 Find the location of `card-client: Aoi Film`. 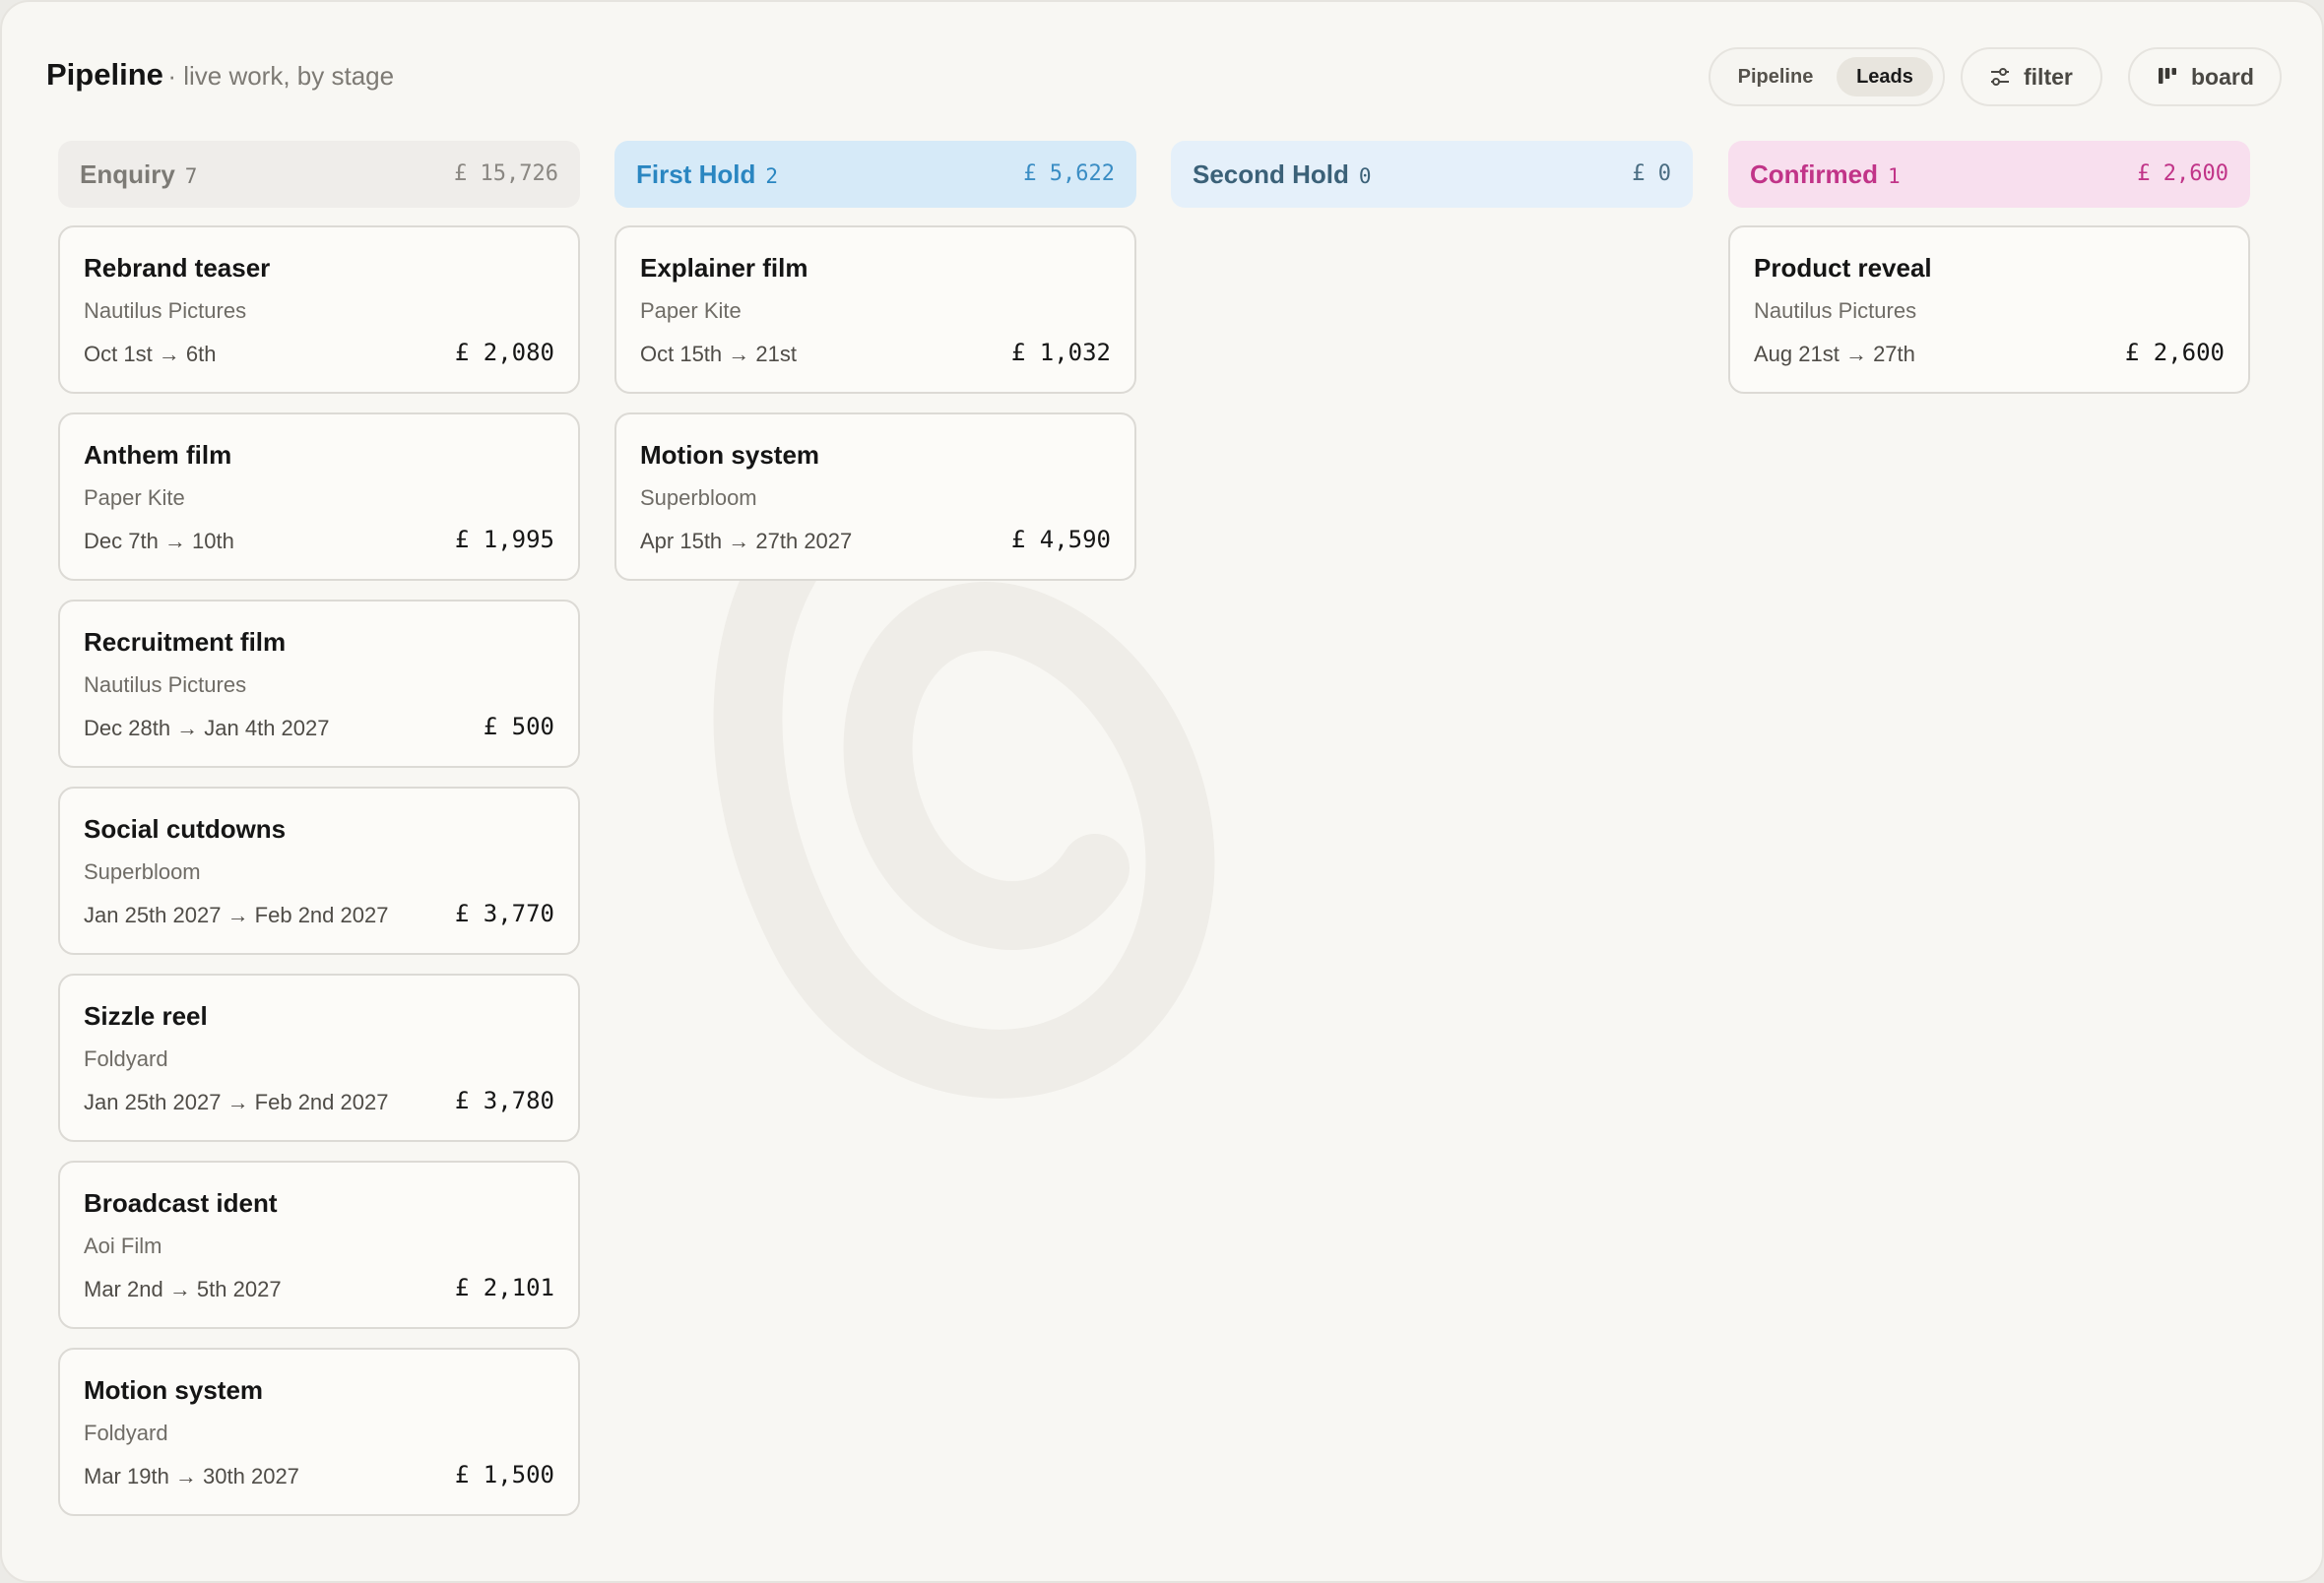

card-client: Aoi Film is located at coordinates (123, 1246).